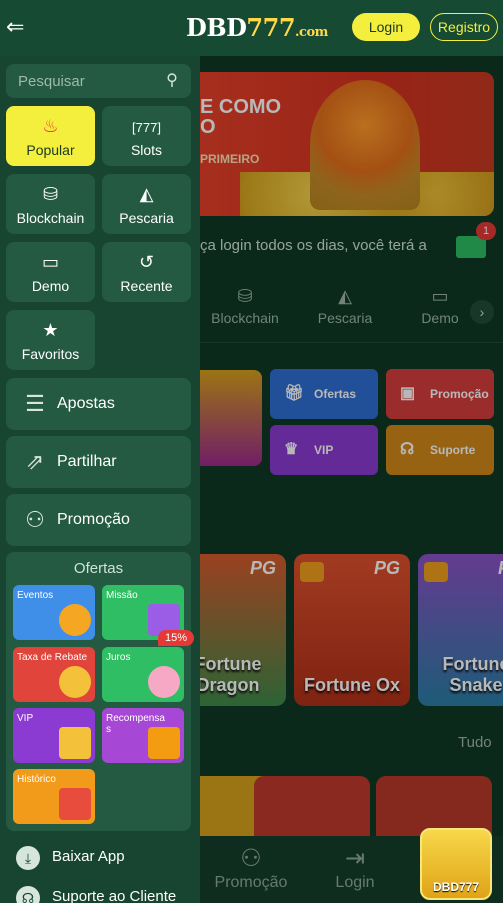  What do you see at coordinates (50, 330) in the screenshot?
I see `star-icon: ★` at bounding box center [50, 330].